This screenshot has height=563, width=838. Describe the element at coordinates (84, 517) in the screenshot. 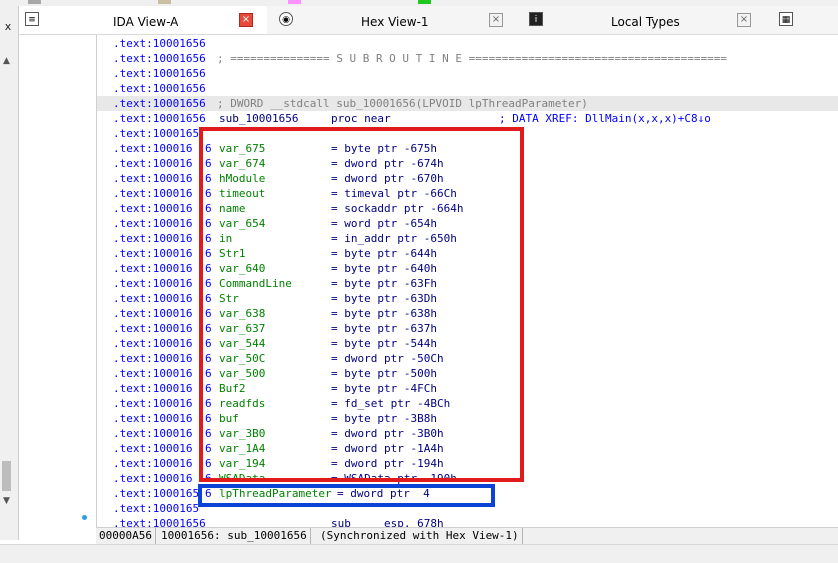

I see `breakpoint-dot-icon` at that location.